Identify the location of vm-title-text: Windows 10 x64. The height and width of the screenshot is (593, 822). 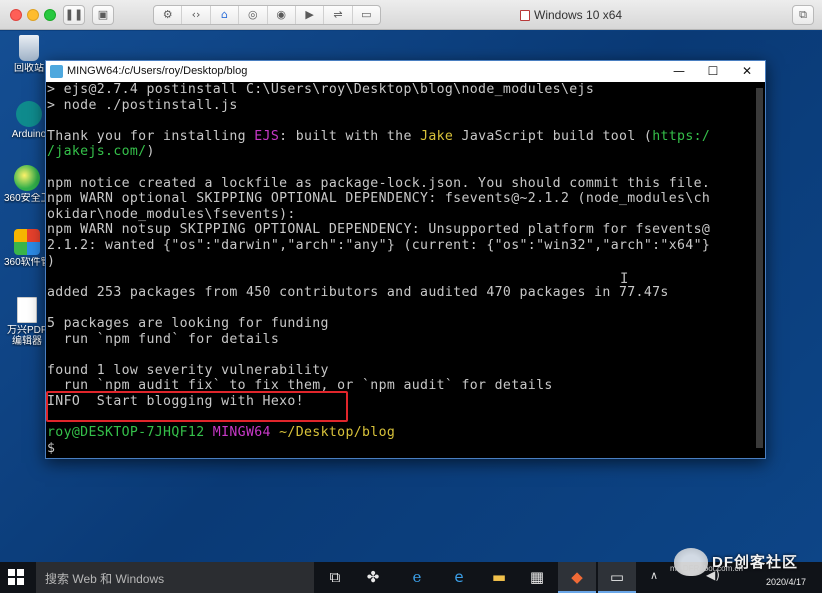
(578, 15).